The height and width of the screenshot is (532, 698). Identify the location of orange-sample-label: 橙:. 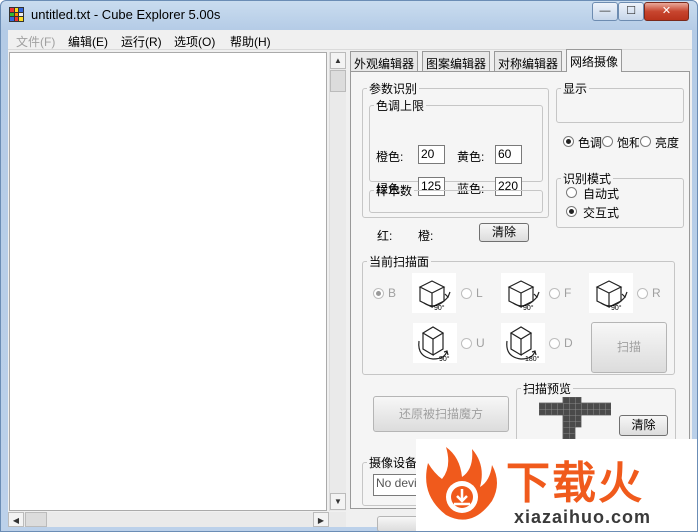
(426, 236).